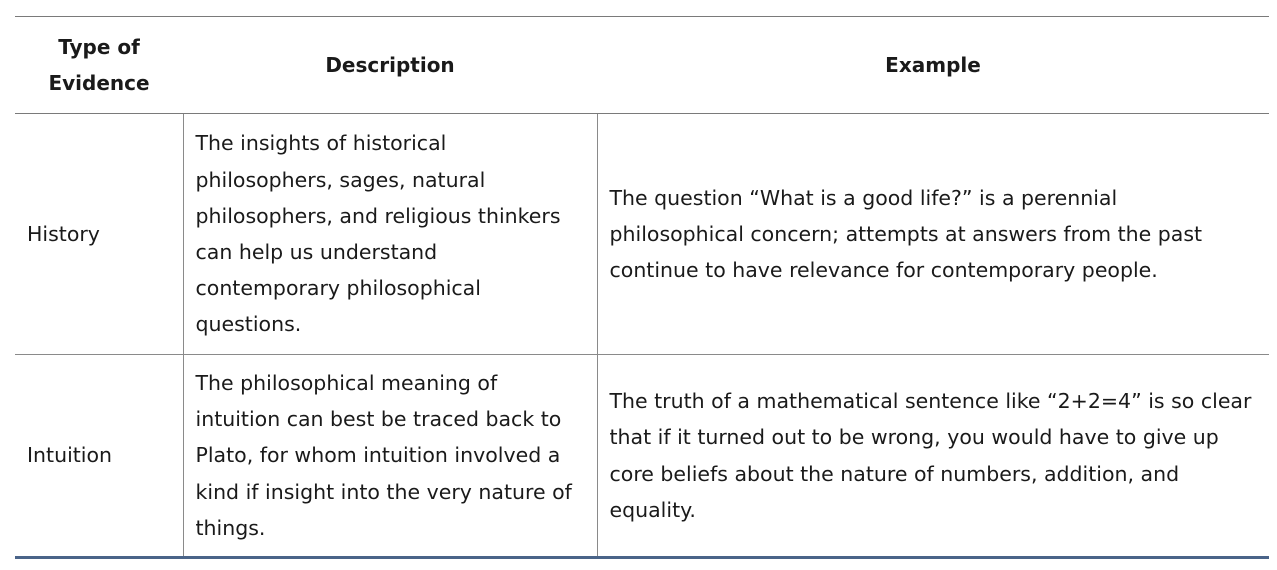 The image size is (1277, 570). I want to click on header-description: Description, so click(390, 65).